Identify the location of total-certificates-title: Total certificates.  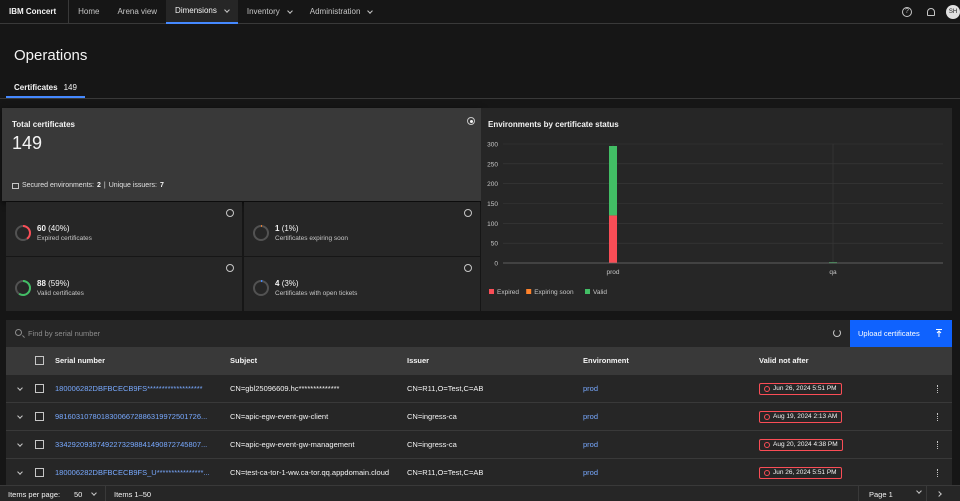
(43, 124).